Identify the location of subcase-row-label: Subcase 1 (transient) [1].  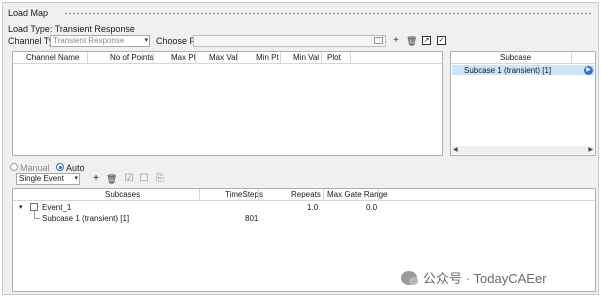
(508, 70).